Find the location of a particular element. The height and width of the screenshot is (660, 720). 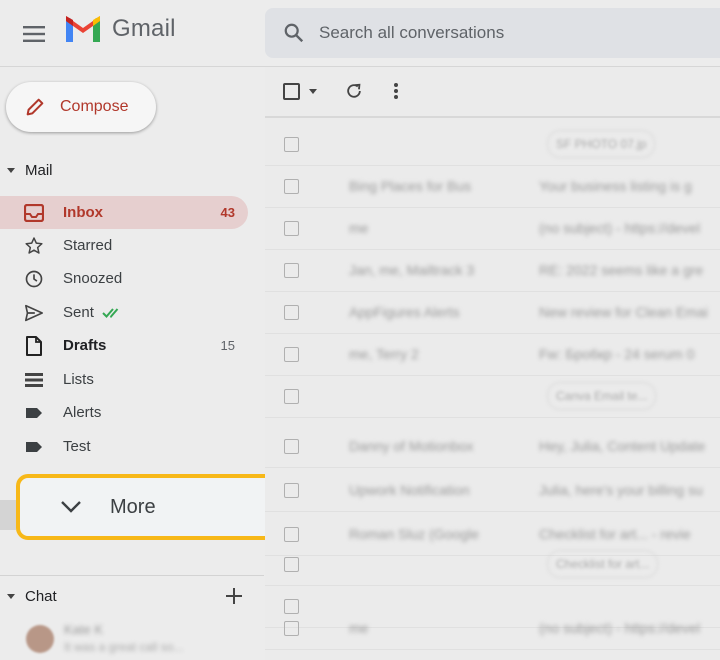

email-subject: Julia, here's your billing su is located at coordinates (621, 490).